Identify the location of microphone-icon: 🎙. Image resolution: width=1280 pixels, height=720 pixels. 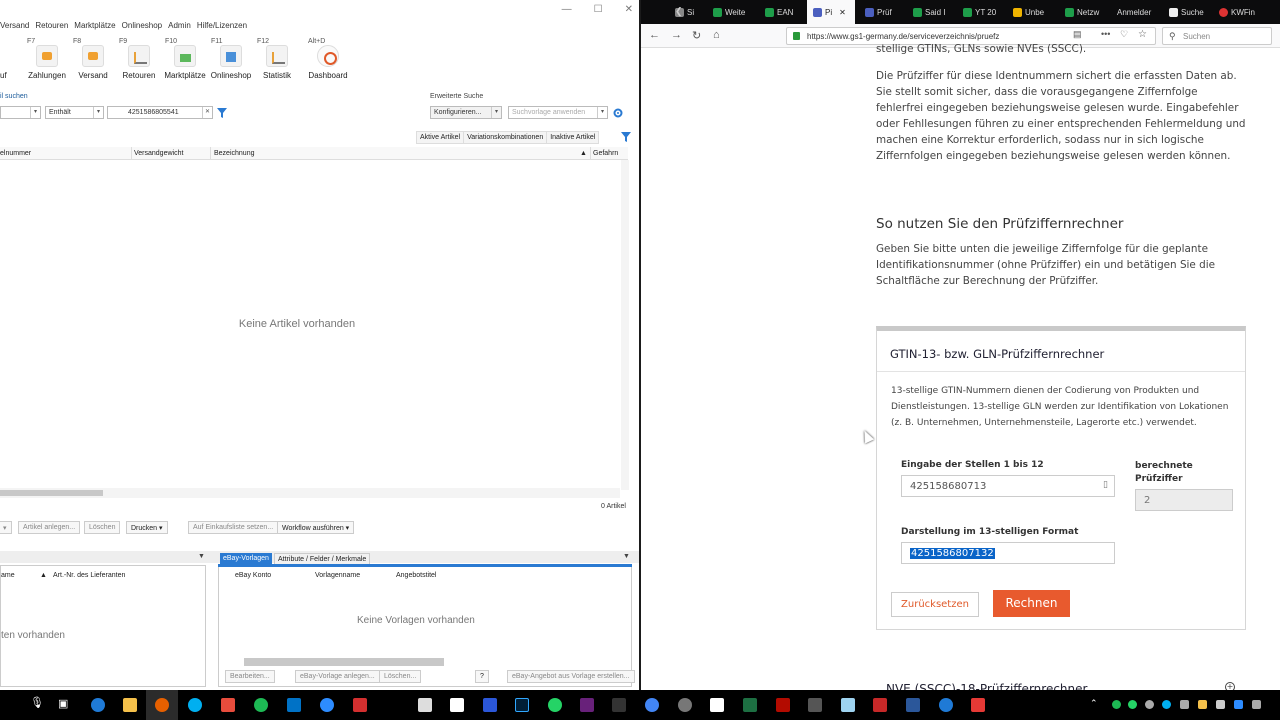
(37, 702).